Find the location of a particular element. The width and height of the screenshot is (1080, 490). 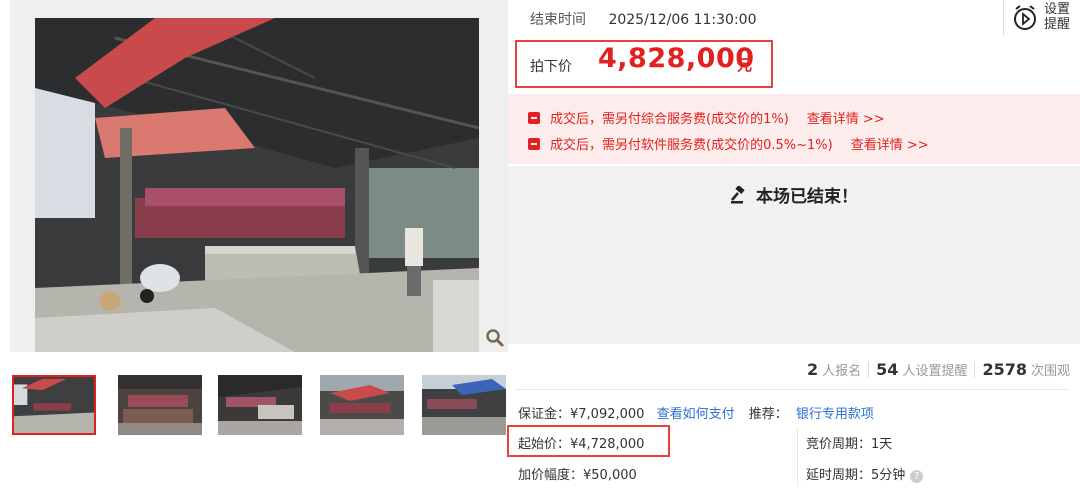

thumbnail-strip is located at coordinates (258, 407).